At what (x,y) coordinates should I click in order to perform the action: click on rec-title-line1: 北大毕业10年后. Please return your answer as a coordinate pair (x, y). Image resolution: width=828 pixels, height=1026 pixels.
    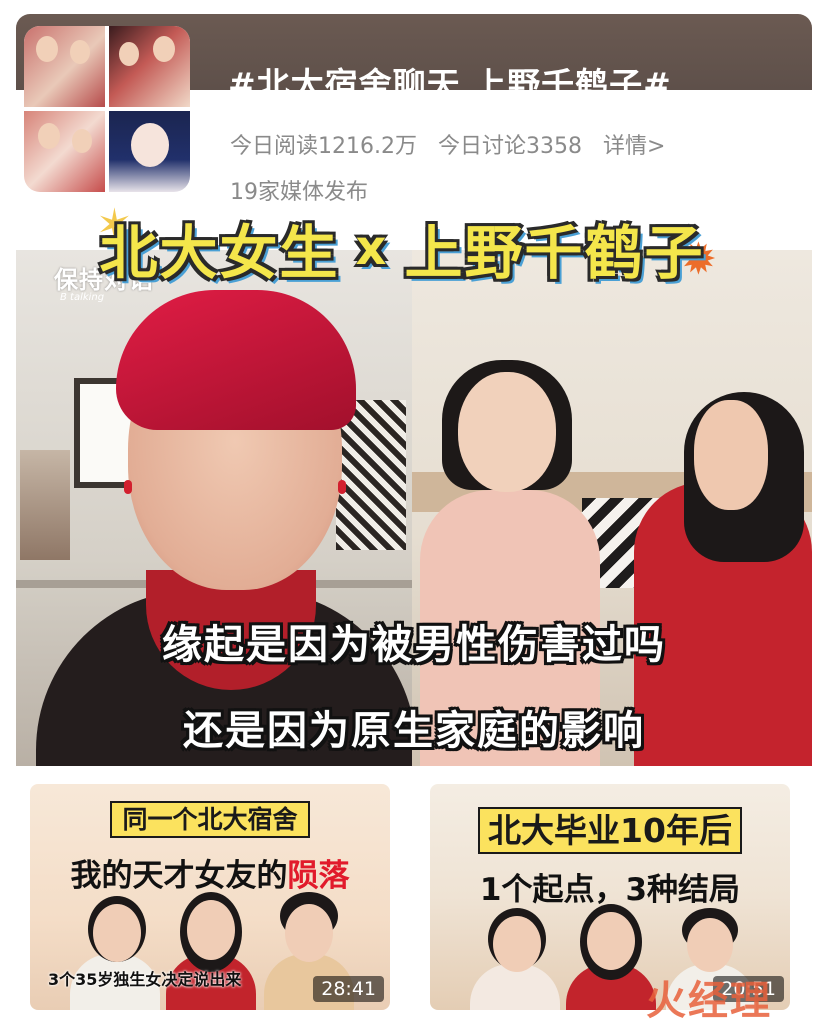
    Looking at the image, I should click on (610, 829).